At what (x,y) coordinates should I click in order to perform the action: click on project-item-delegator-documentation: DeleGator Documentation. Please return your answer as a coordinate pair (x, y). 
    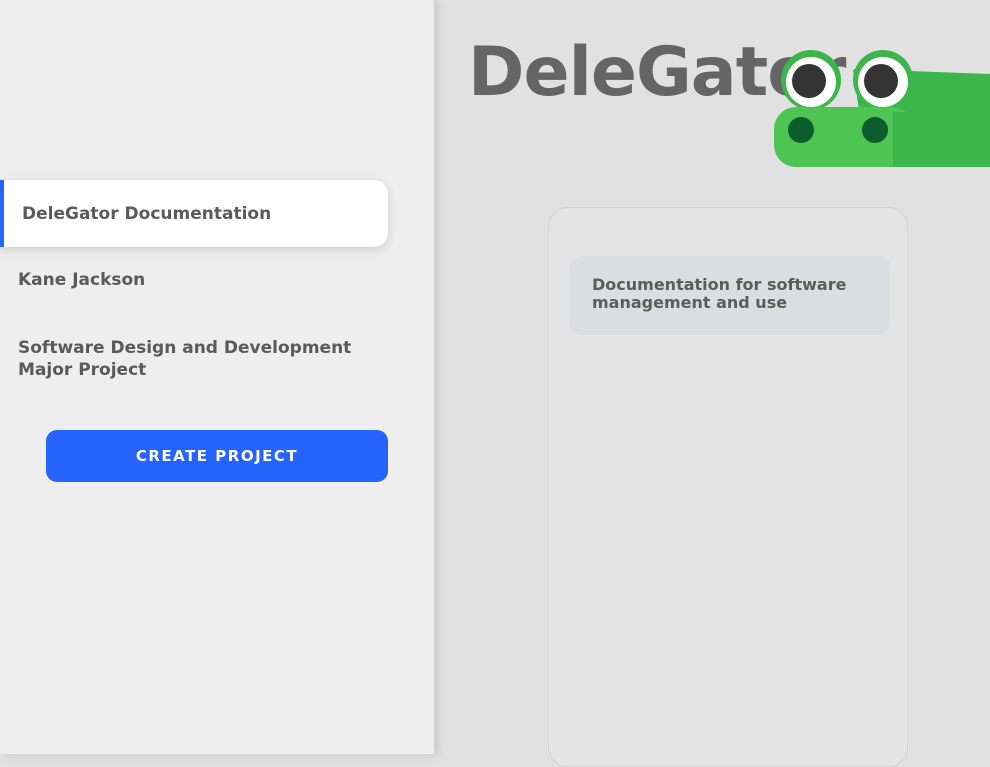
    Looking at the image, I should click on (194, 213).